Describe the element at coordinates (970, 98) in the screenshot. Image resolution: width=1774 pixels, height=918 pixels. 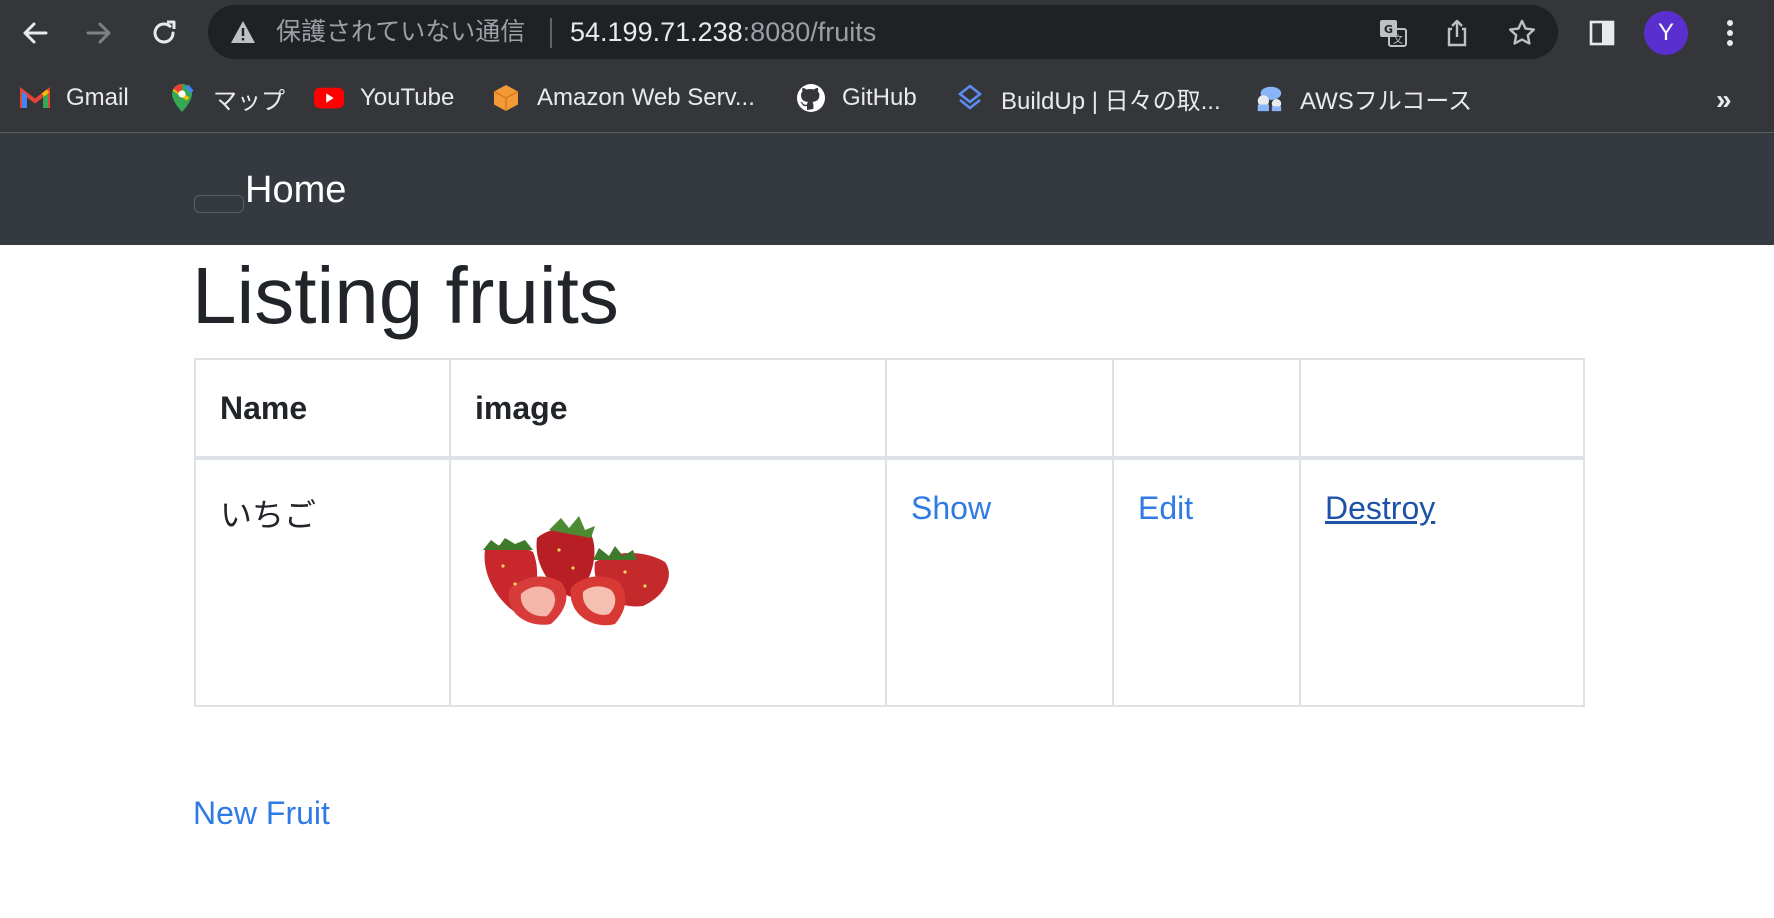
I see `buildup-icon` at that location.